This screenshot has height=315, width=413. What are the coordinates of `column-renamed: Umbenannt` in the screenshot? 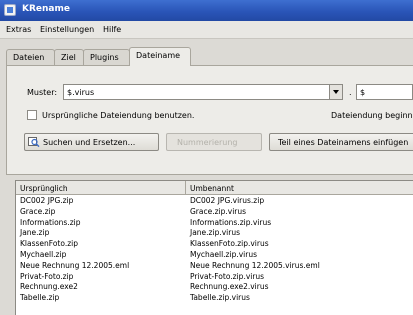 It's located at (299, 188).